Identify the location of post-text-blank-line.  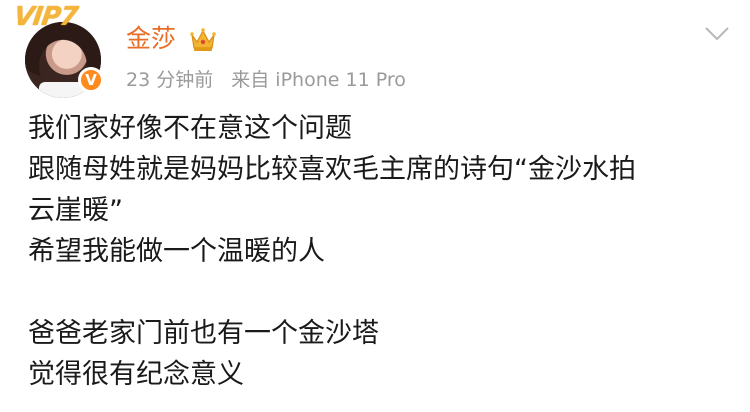
(378, 292).